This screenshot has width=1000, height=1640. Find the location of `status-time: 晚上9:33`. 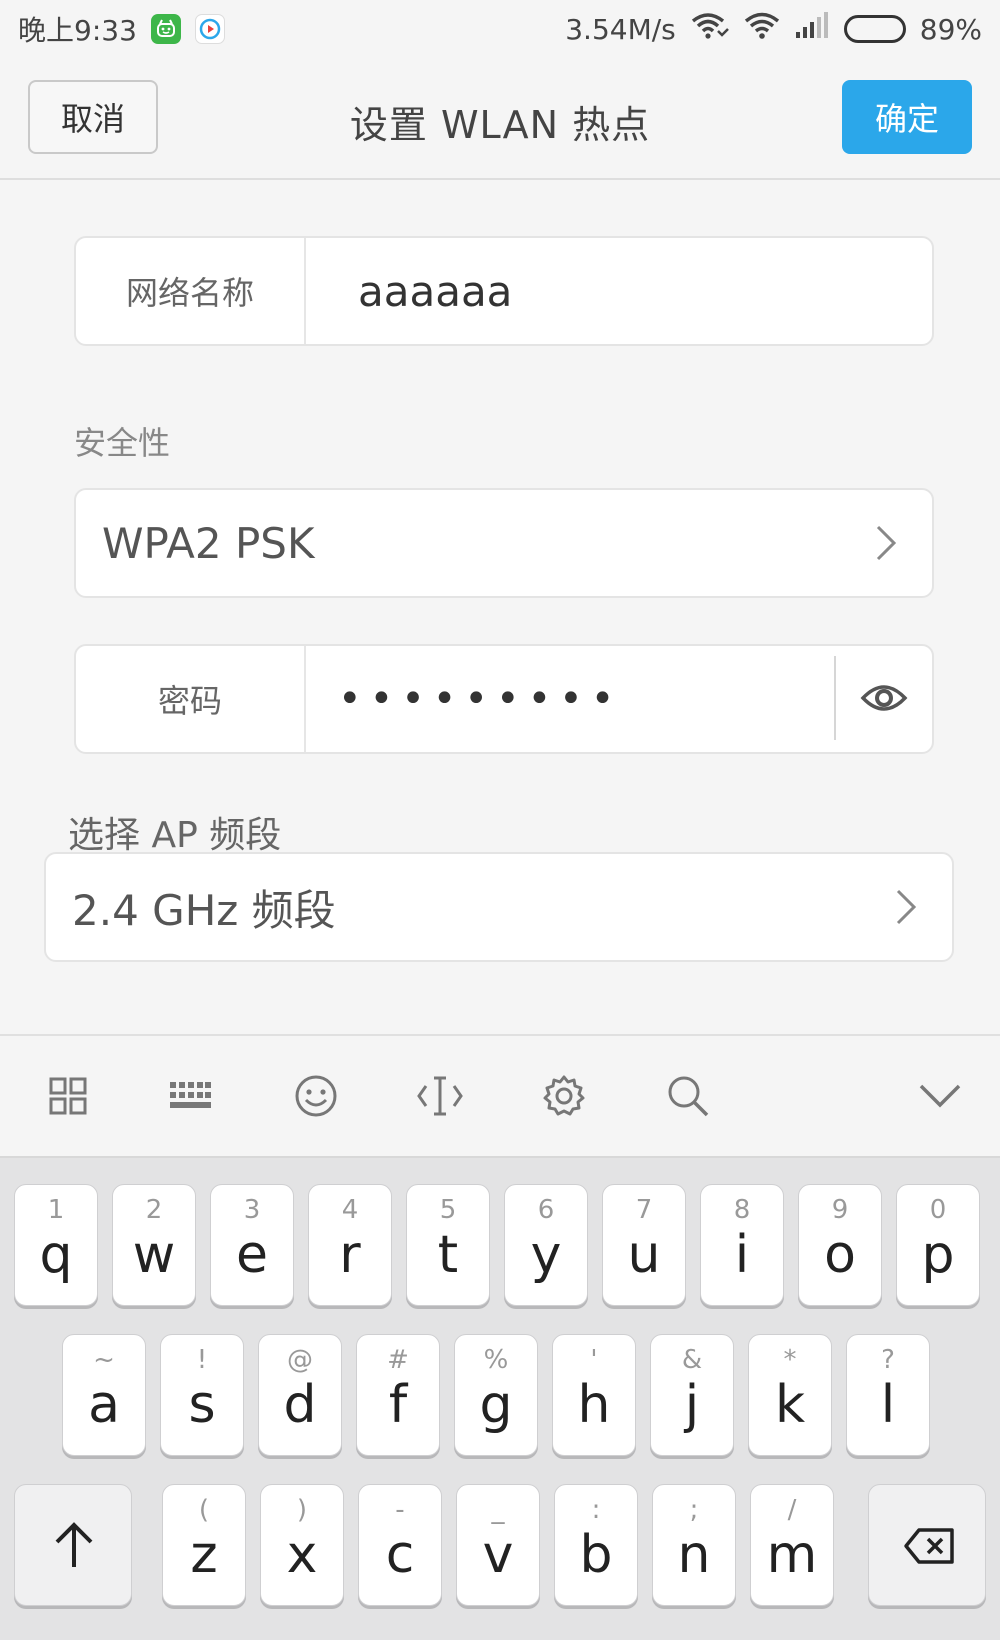

status-time: 晚上9:33 is located at coordinates (77, 30).